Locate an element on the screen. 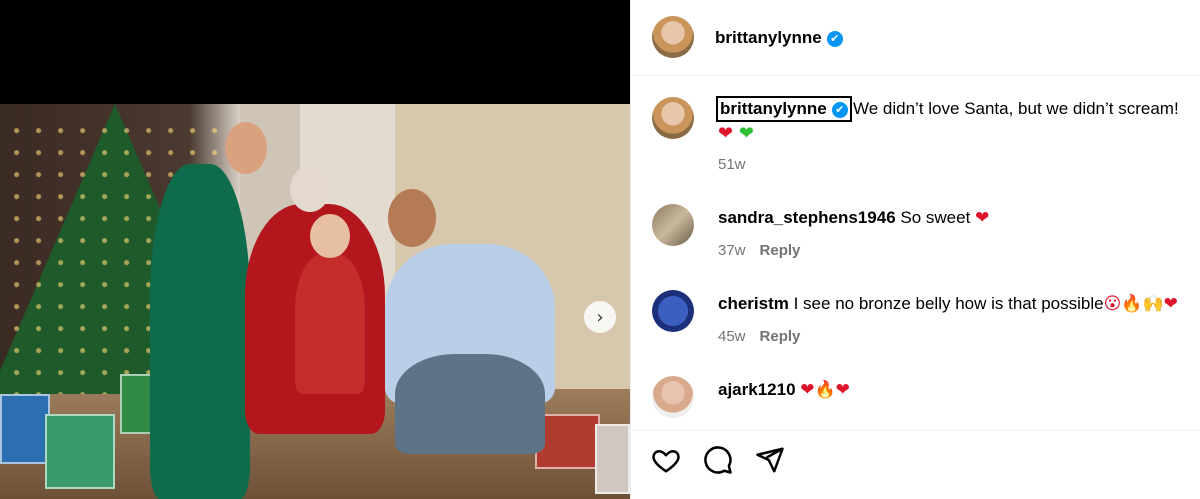 This screenshot has width=1200, height=499. post-actions-bar is located at coordinates (915, 464).